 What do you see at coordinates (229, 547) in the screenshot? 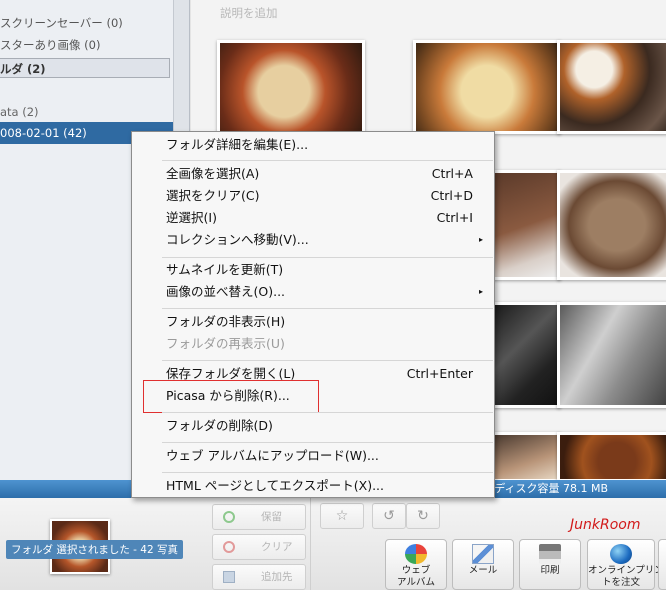
I see `clear-icon` at bounding box center [229, 547].